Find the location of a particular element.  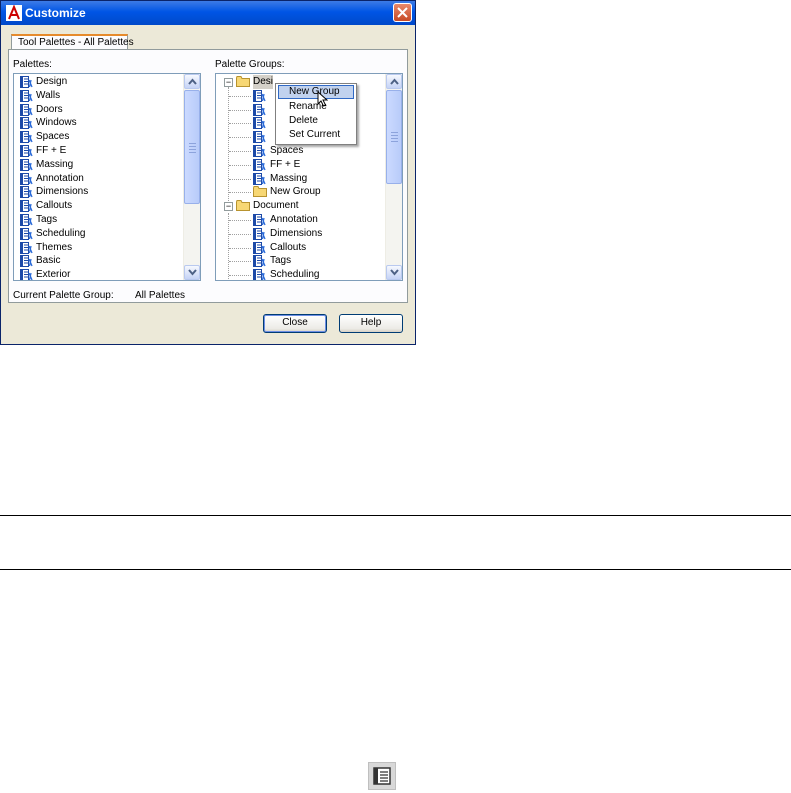

palette-list-item: FF + E is located at coordinates (98, 151).